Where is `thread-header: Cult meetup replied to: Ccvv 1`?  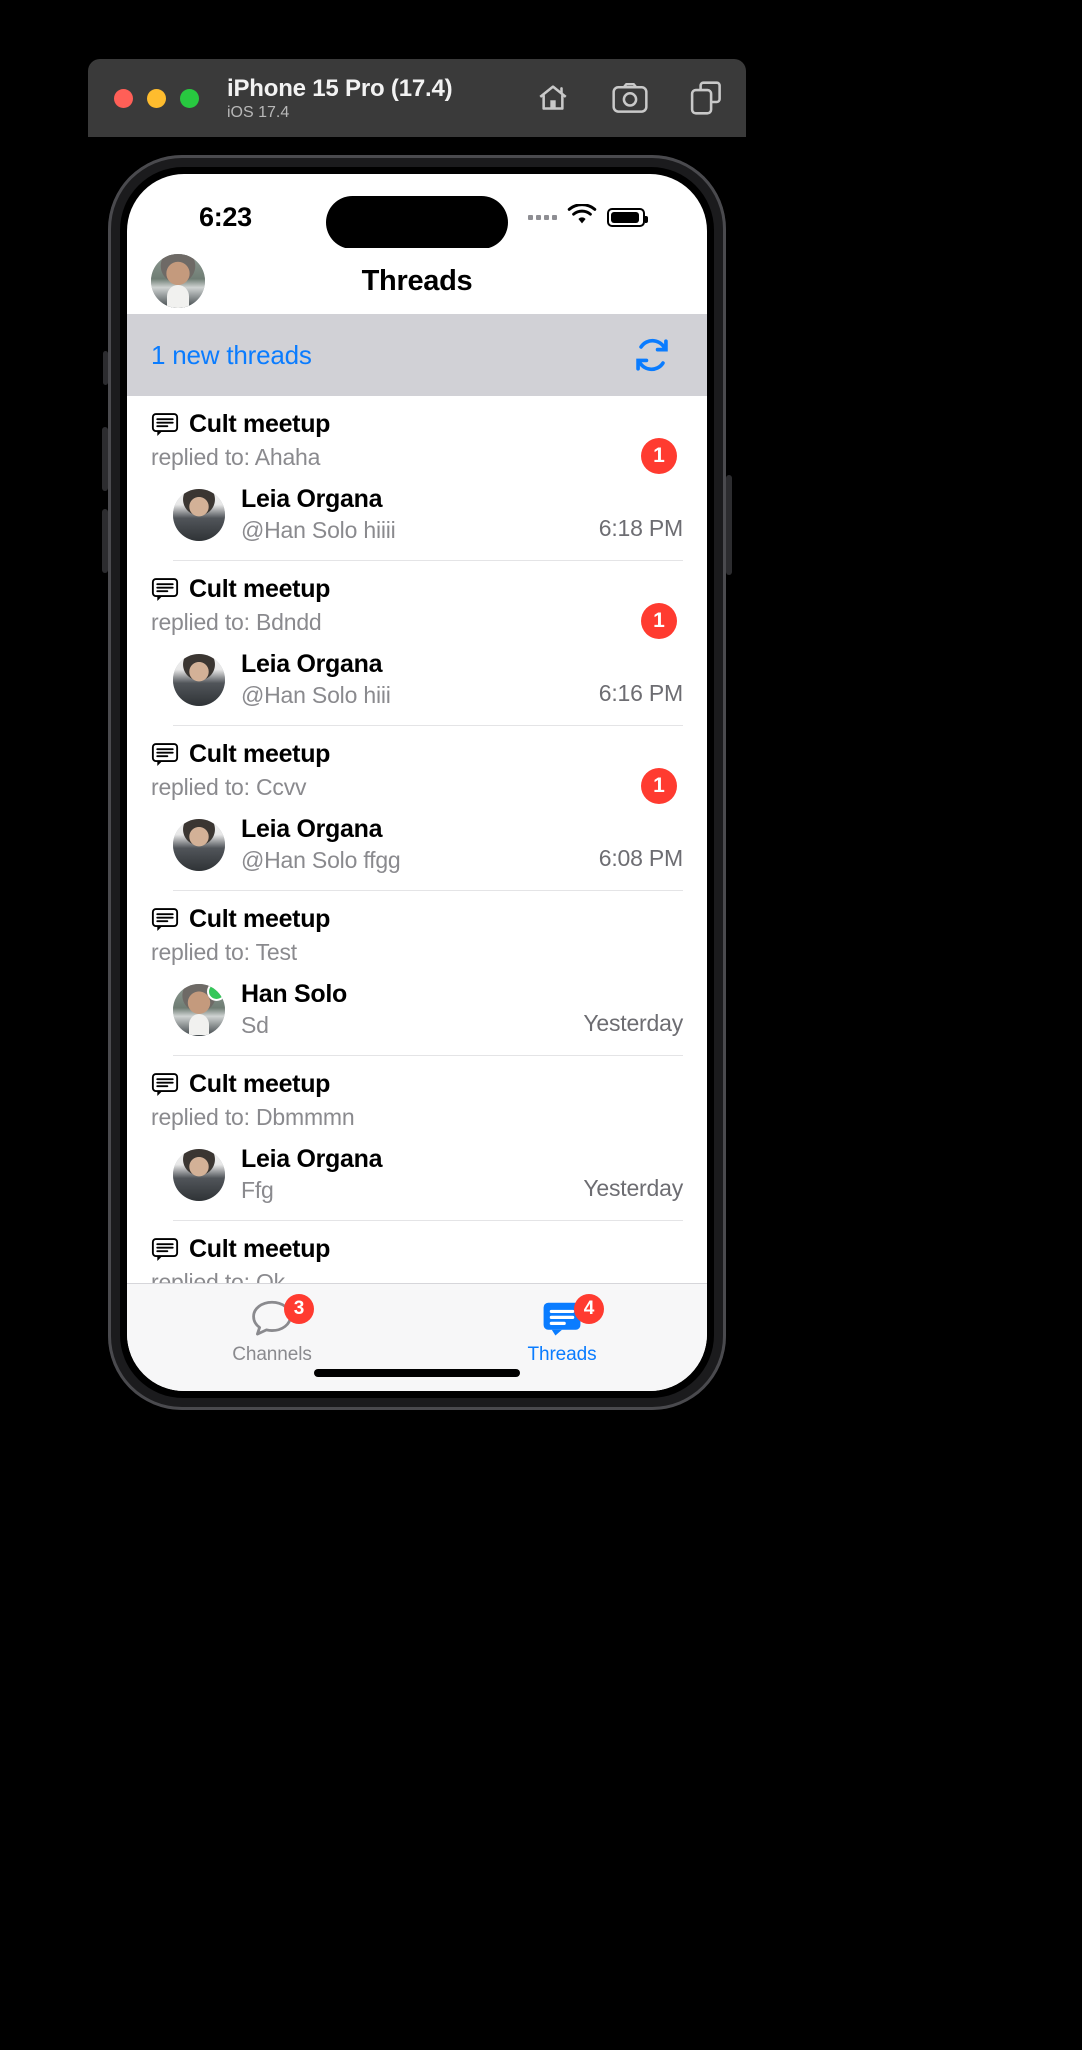
thread-header: Cult meetup replied to: Ccvv 1 is located at coordinates (417, 765).